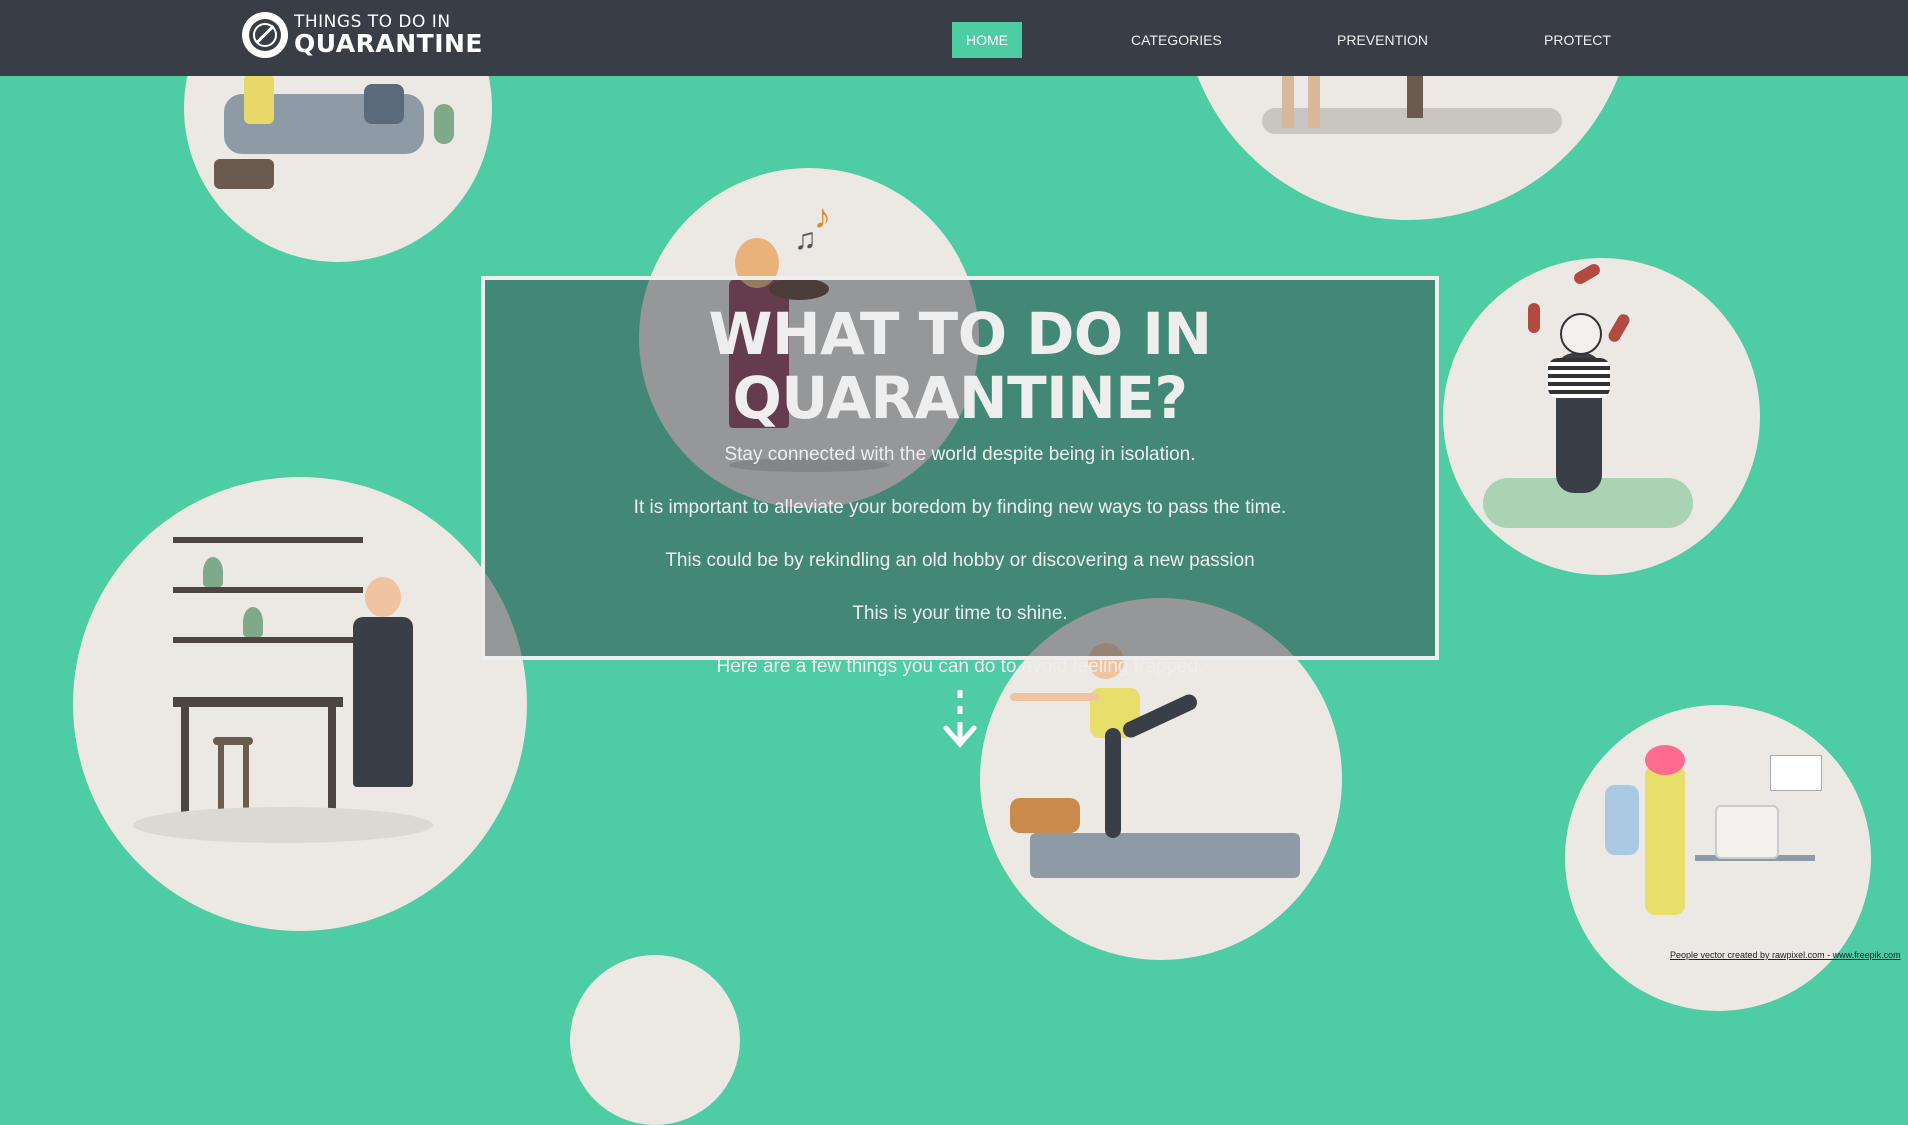 The image size is (1908, 1125). What do you see at coordinates (1718, 858) in the screenshot?
I see `tailor-illustration` at bounding box center [1718, 858].